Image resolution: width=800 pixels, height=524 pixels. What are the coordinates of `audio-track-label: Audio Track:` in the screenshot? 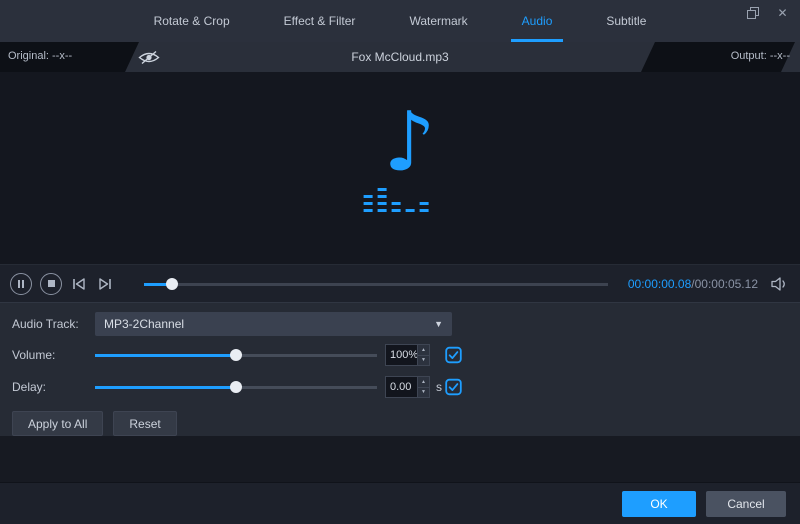 It's located at (45, 324).